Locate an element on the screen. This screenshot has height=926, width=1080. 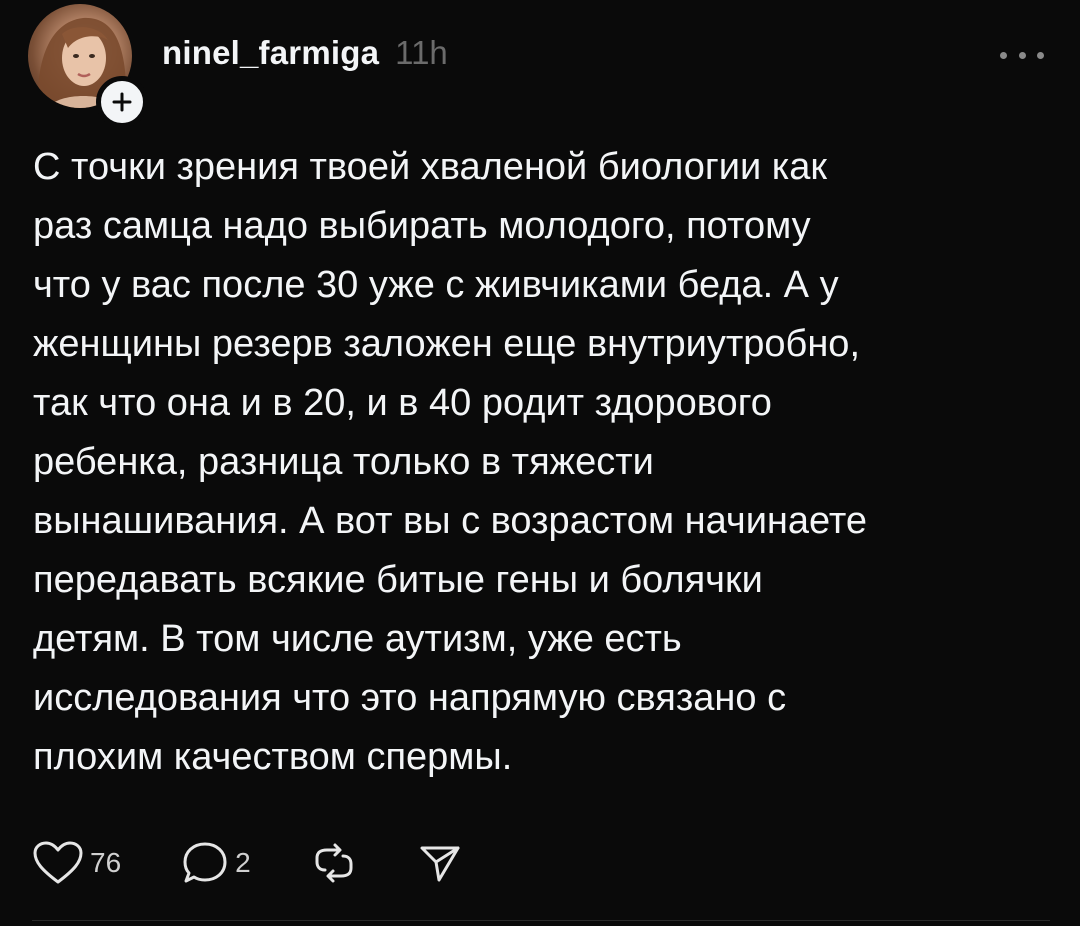
post-header: ninel_farmiga 11h is located at coordinates (305, 53).